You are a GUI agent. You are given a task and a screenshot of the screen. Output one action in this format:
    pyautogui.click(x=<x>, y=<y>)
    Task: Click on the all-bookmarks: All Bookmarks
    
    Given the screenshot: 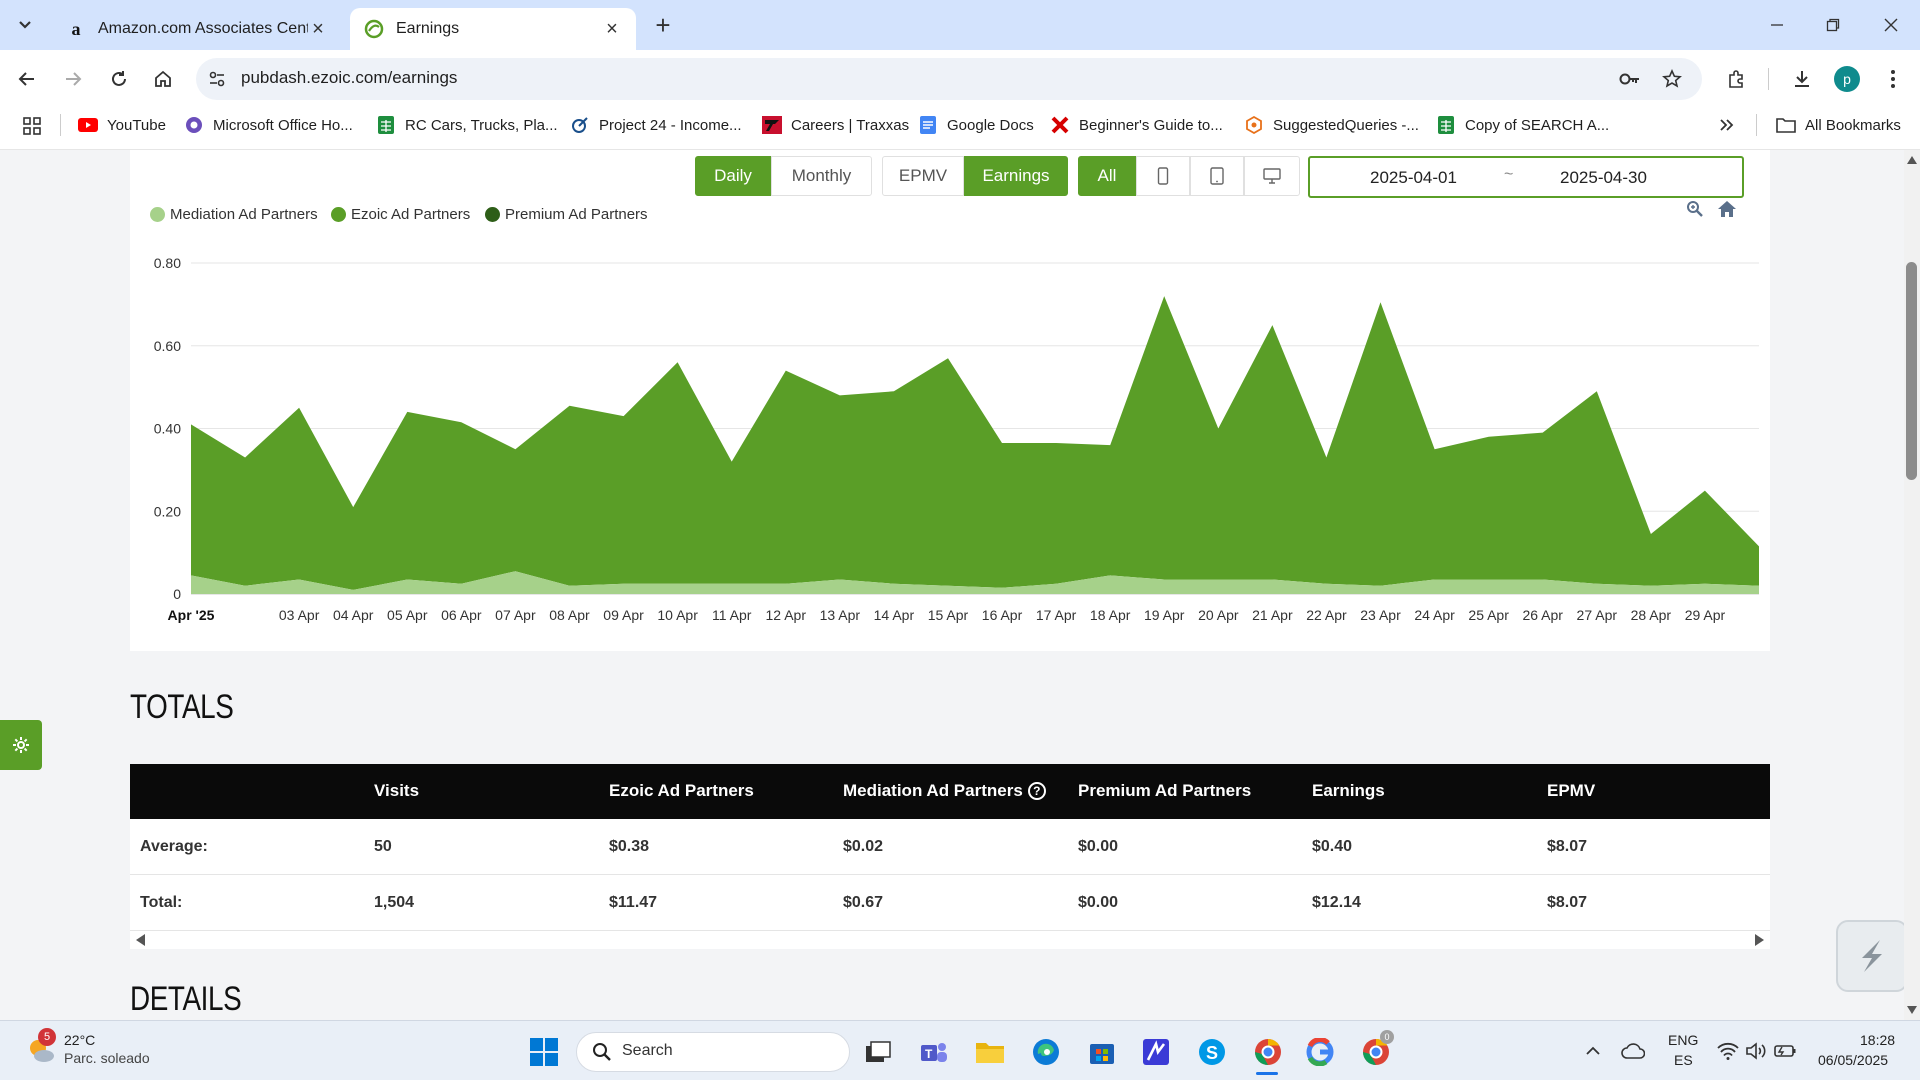 What is the action you would take?
    pyautogui.click(x=1838, y=125)
    